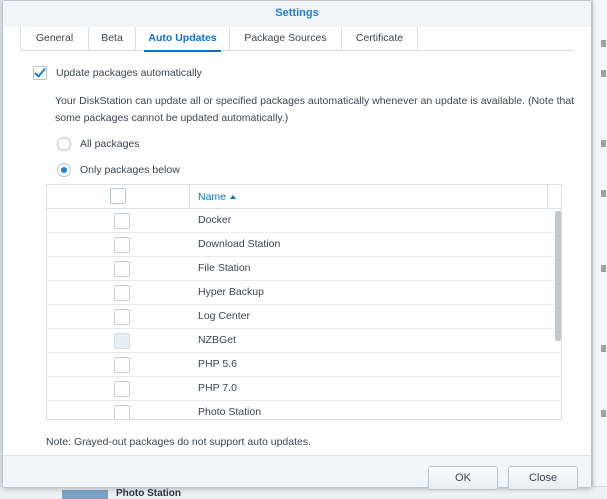  Describe the element at coordinates (54, 39) in the screenshot. I see `tab-general: General` at that location.